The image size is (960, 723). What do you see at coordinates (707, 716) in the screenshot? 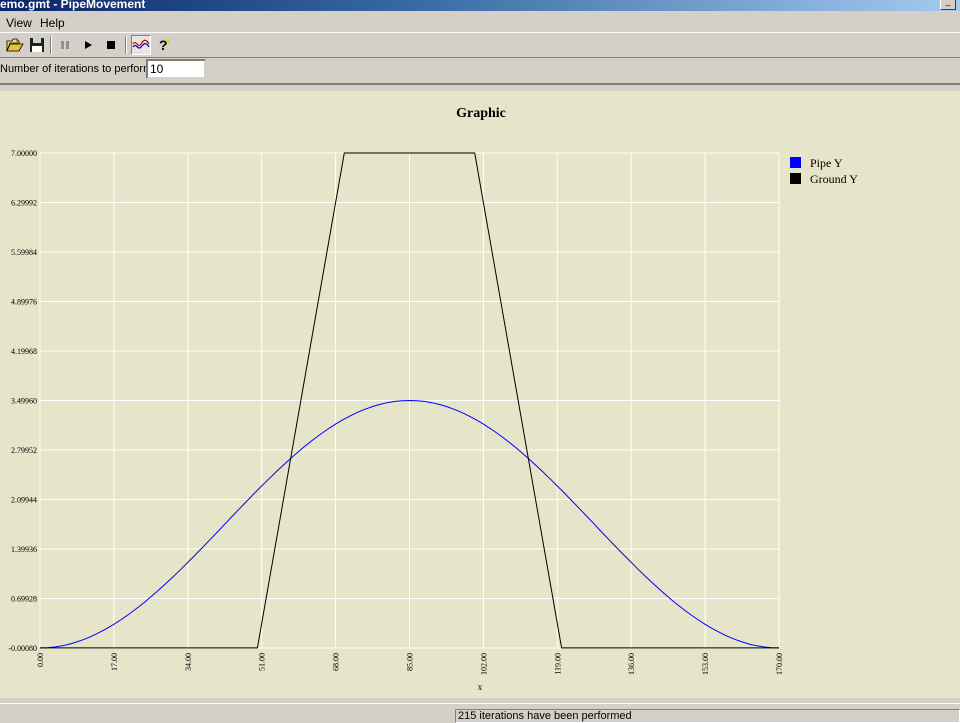
I see `status-message: 215 iterations have been performed` at bounding box center [707, 716].